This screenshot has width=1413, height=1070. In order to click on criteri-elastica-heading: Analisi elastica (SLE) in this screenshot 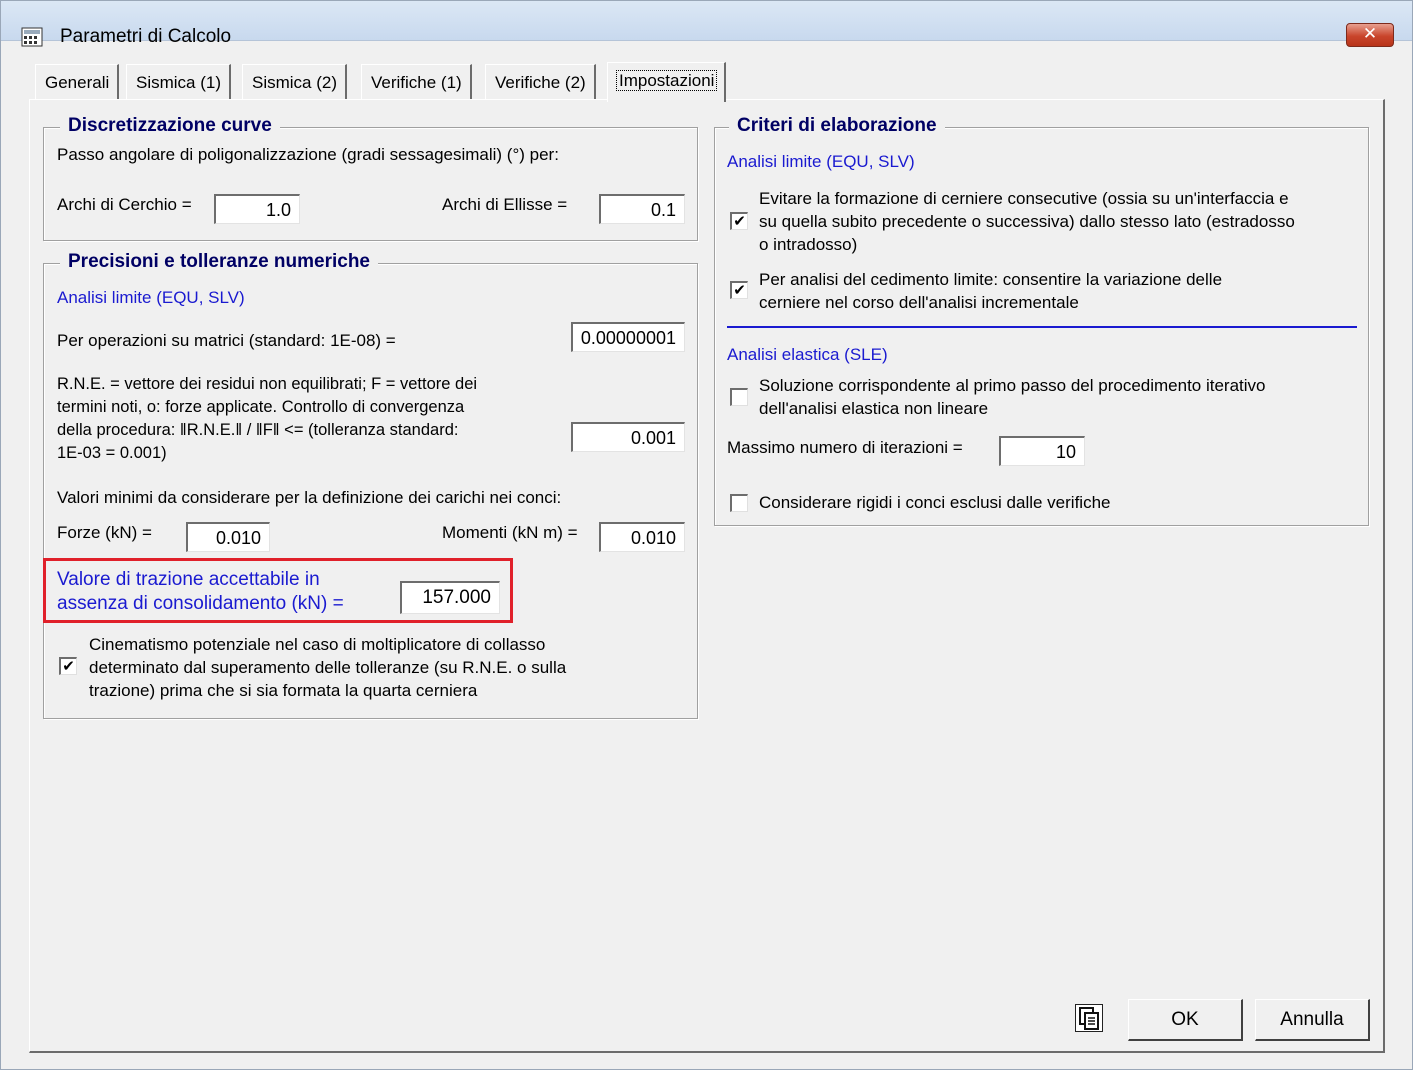, I will do `click(807, 354)`.